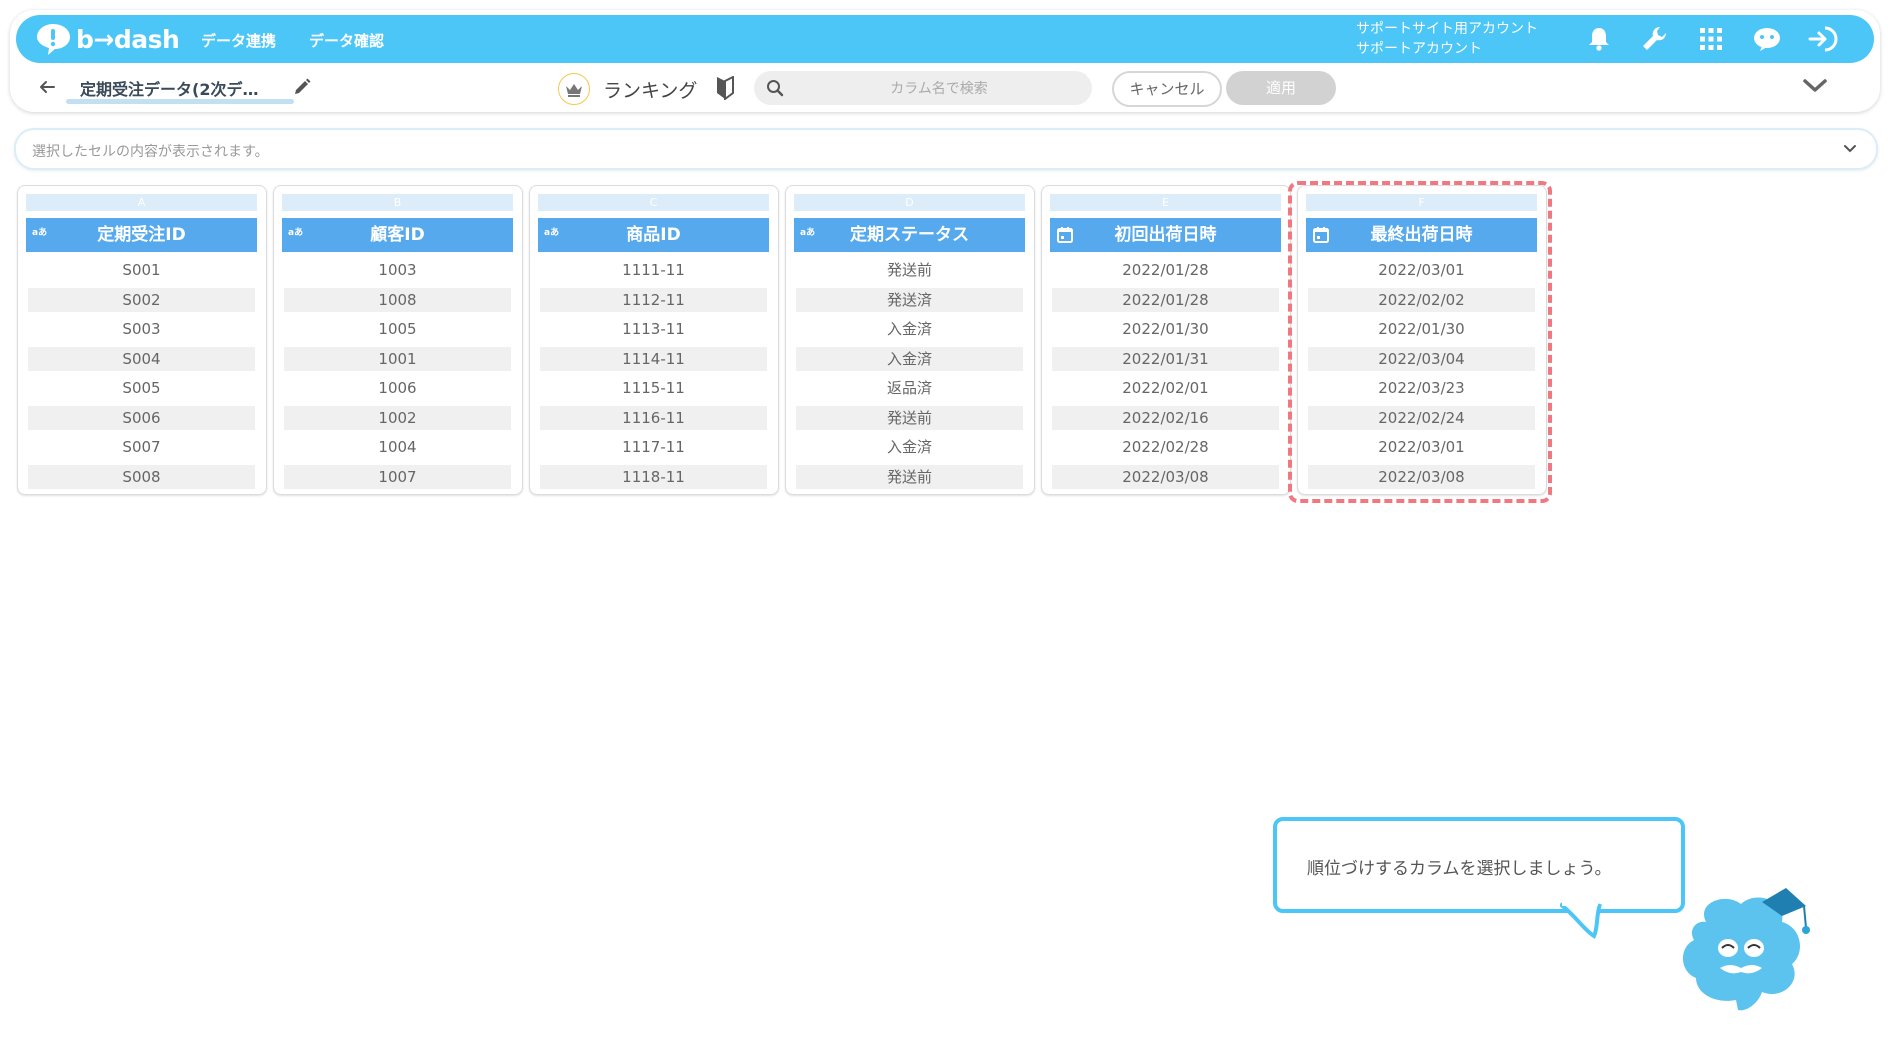 The height and width of the screenshot is (1063, 1890). Describe the element at coordinates (141, 447) in the screenshot. I see `table-cell: S007` at that location.